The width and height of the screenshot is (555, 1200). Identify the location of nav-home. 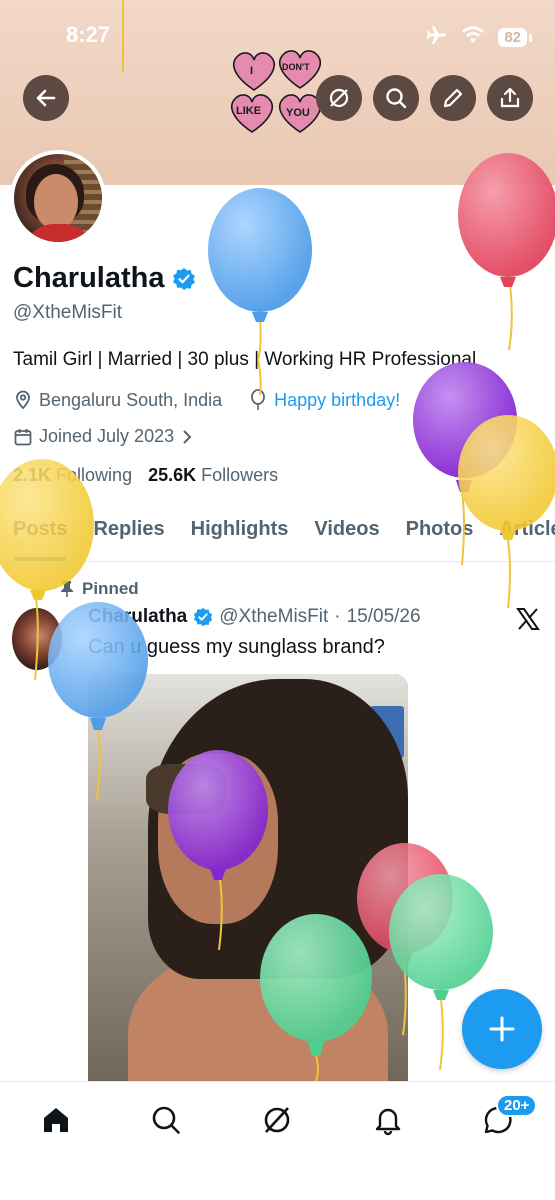
(56, 1120).